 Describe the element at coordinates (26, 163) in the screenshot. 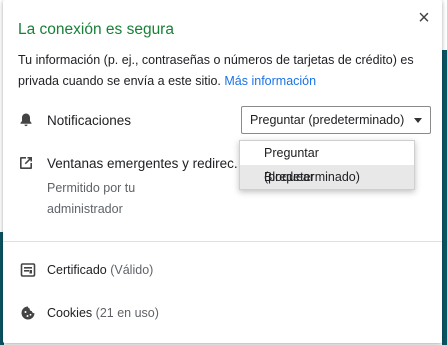

I see `external-link-icon` at that location.